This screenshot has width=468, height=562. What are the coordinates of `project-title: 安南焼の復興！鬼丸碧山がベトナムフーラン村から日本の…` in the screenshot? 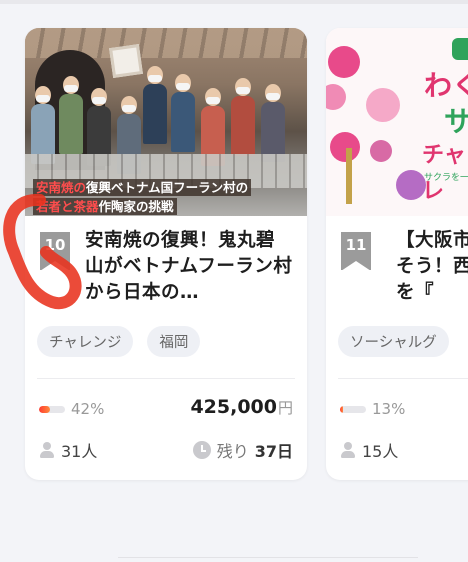 It's located at (189, 267).